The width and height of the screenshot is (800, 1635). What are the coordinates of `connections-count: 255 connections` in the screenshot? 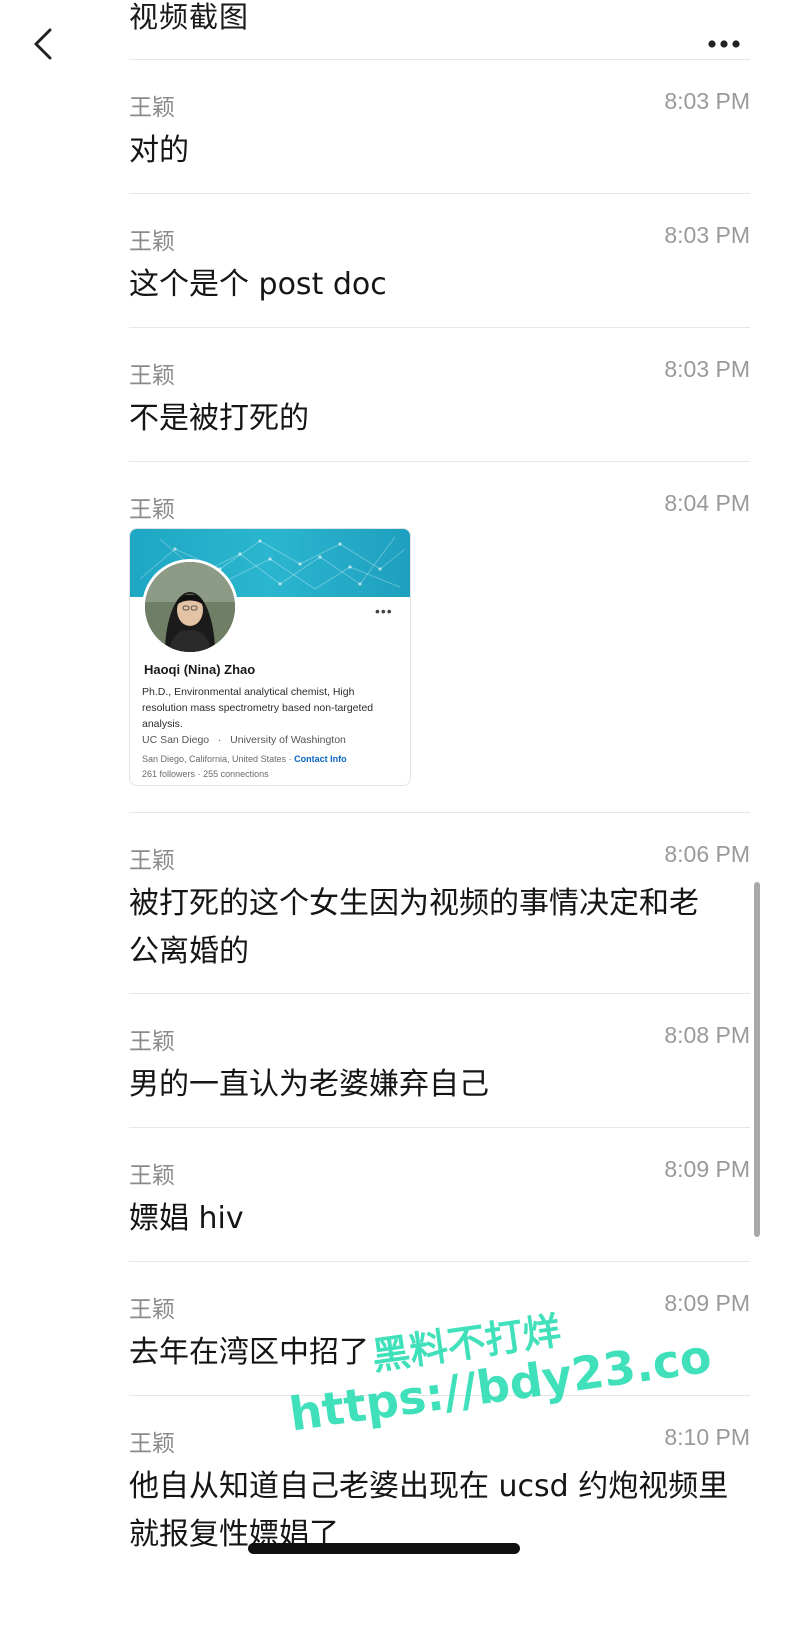 It's located at (236, 774).